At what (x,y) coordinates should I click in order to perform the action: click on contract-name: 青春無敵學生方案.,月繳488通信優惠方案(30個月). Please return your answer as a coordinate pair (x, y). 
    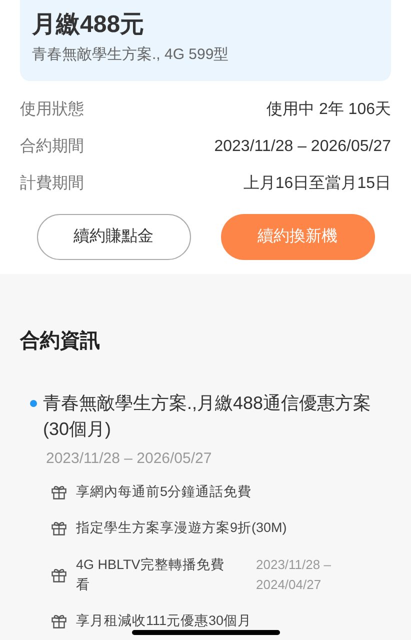
    Looking at the image, I should click on (207, 416).